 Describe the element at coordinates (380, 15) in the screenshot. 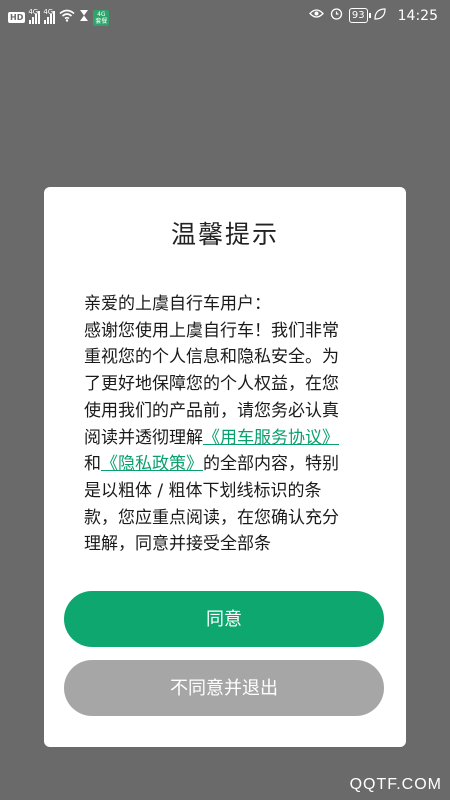

I see `leaf-icon` at that location.